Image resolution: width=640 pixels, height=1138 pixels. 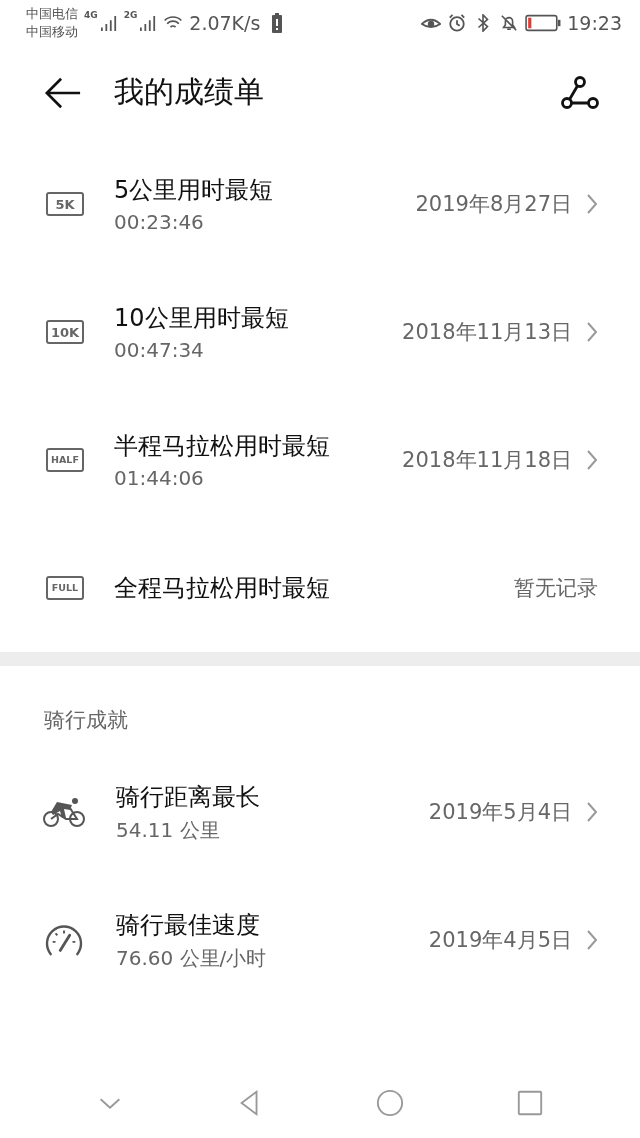 What do you see at coordinates (320, 812) in the screenshot?
I see `record-row: 骑行距离最长 54.11 公里 2019年5月4日` at bounding box center [320, 812].